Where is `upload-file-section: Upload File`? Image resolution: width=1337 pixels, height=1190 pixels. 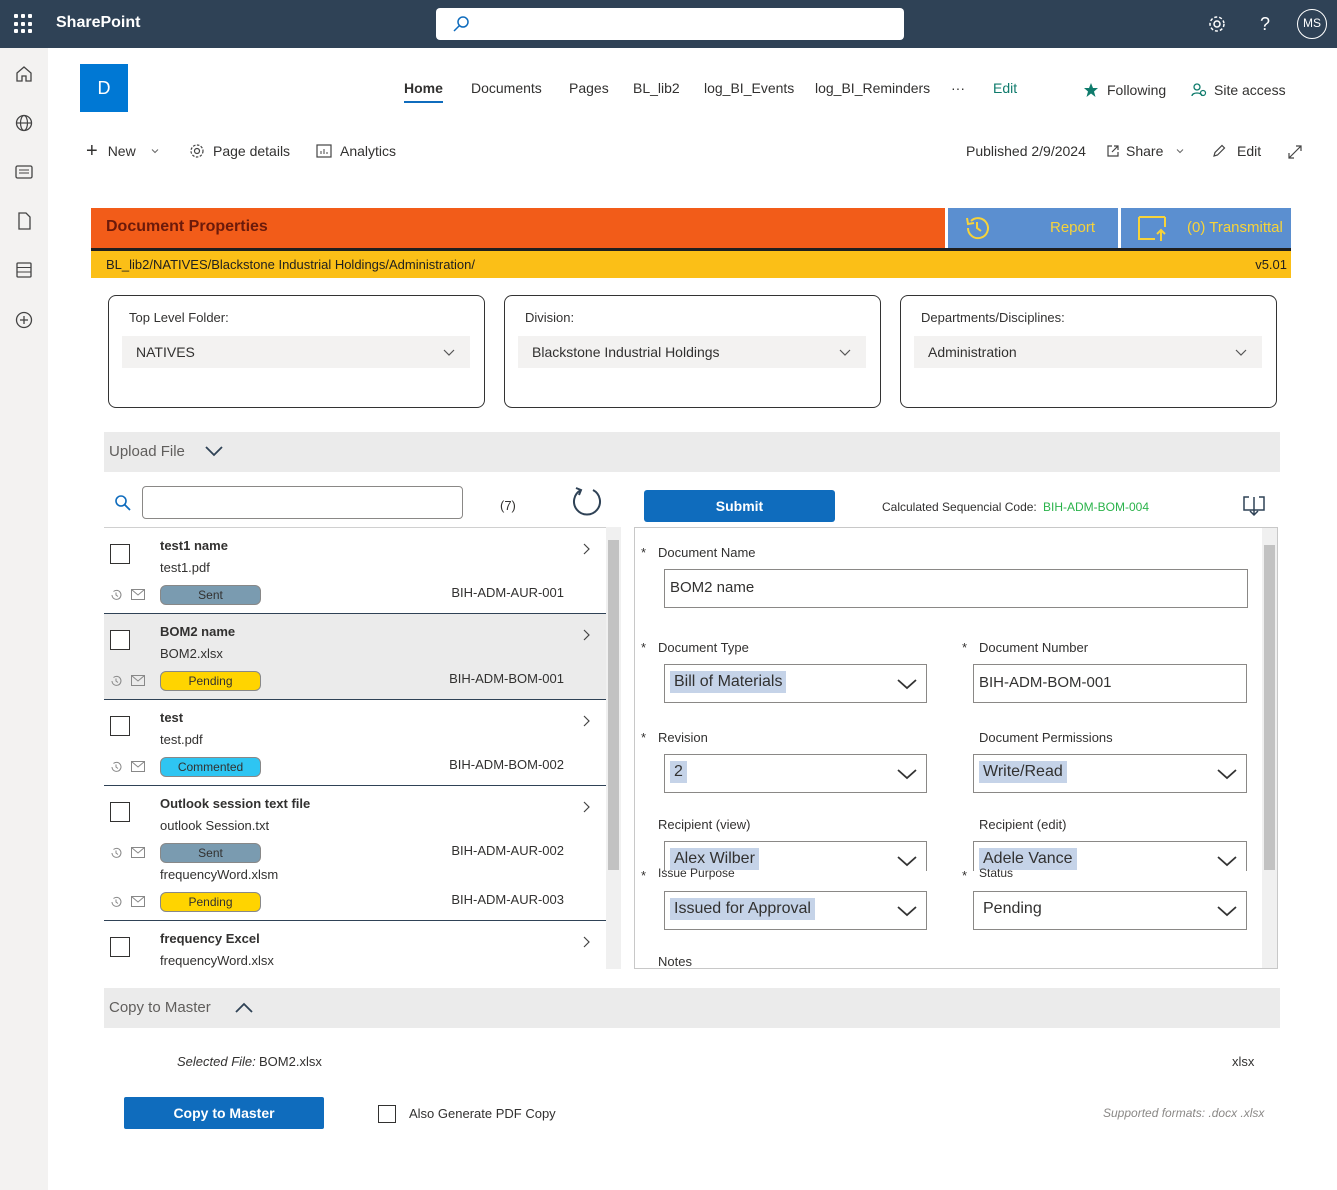 upload-file-section: Upload File is located at coordinates (692, 452).